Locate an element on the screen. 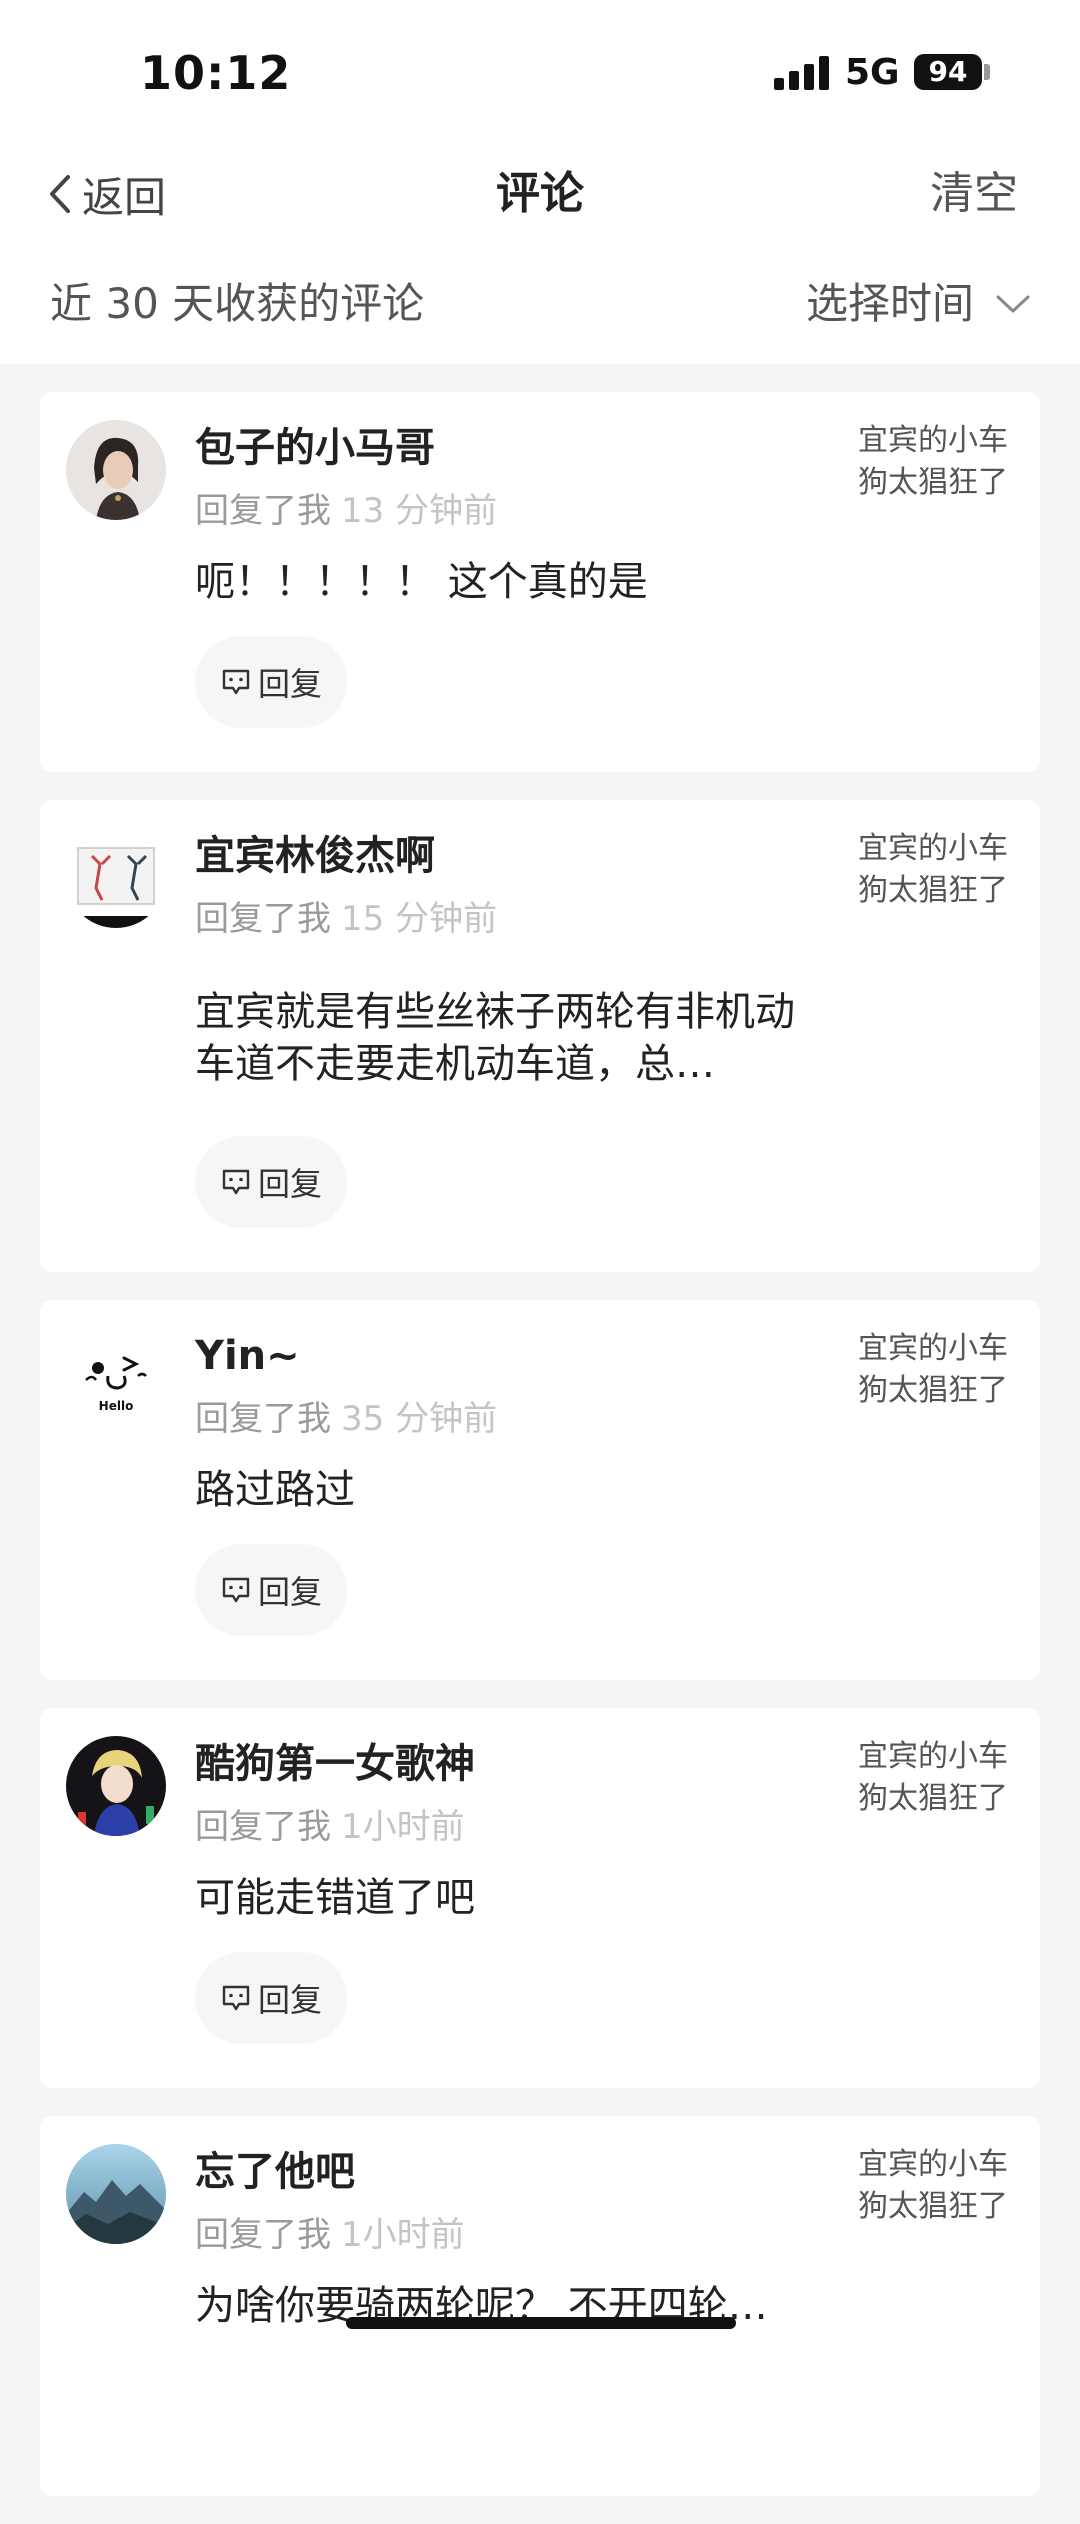 The height and width of the screenshot is (2524, 1080). battery-icon: 94 is located at coordinates (948, 72).